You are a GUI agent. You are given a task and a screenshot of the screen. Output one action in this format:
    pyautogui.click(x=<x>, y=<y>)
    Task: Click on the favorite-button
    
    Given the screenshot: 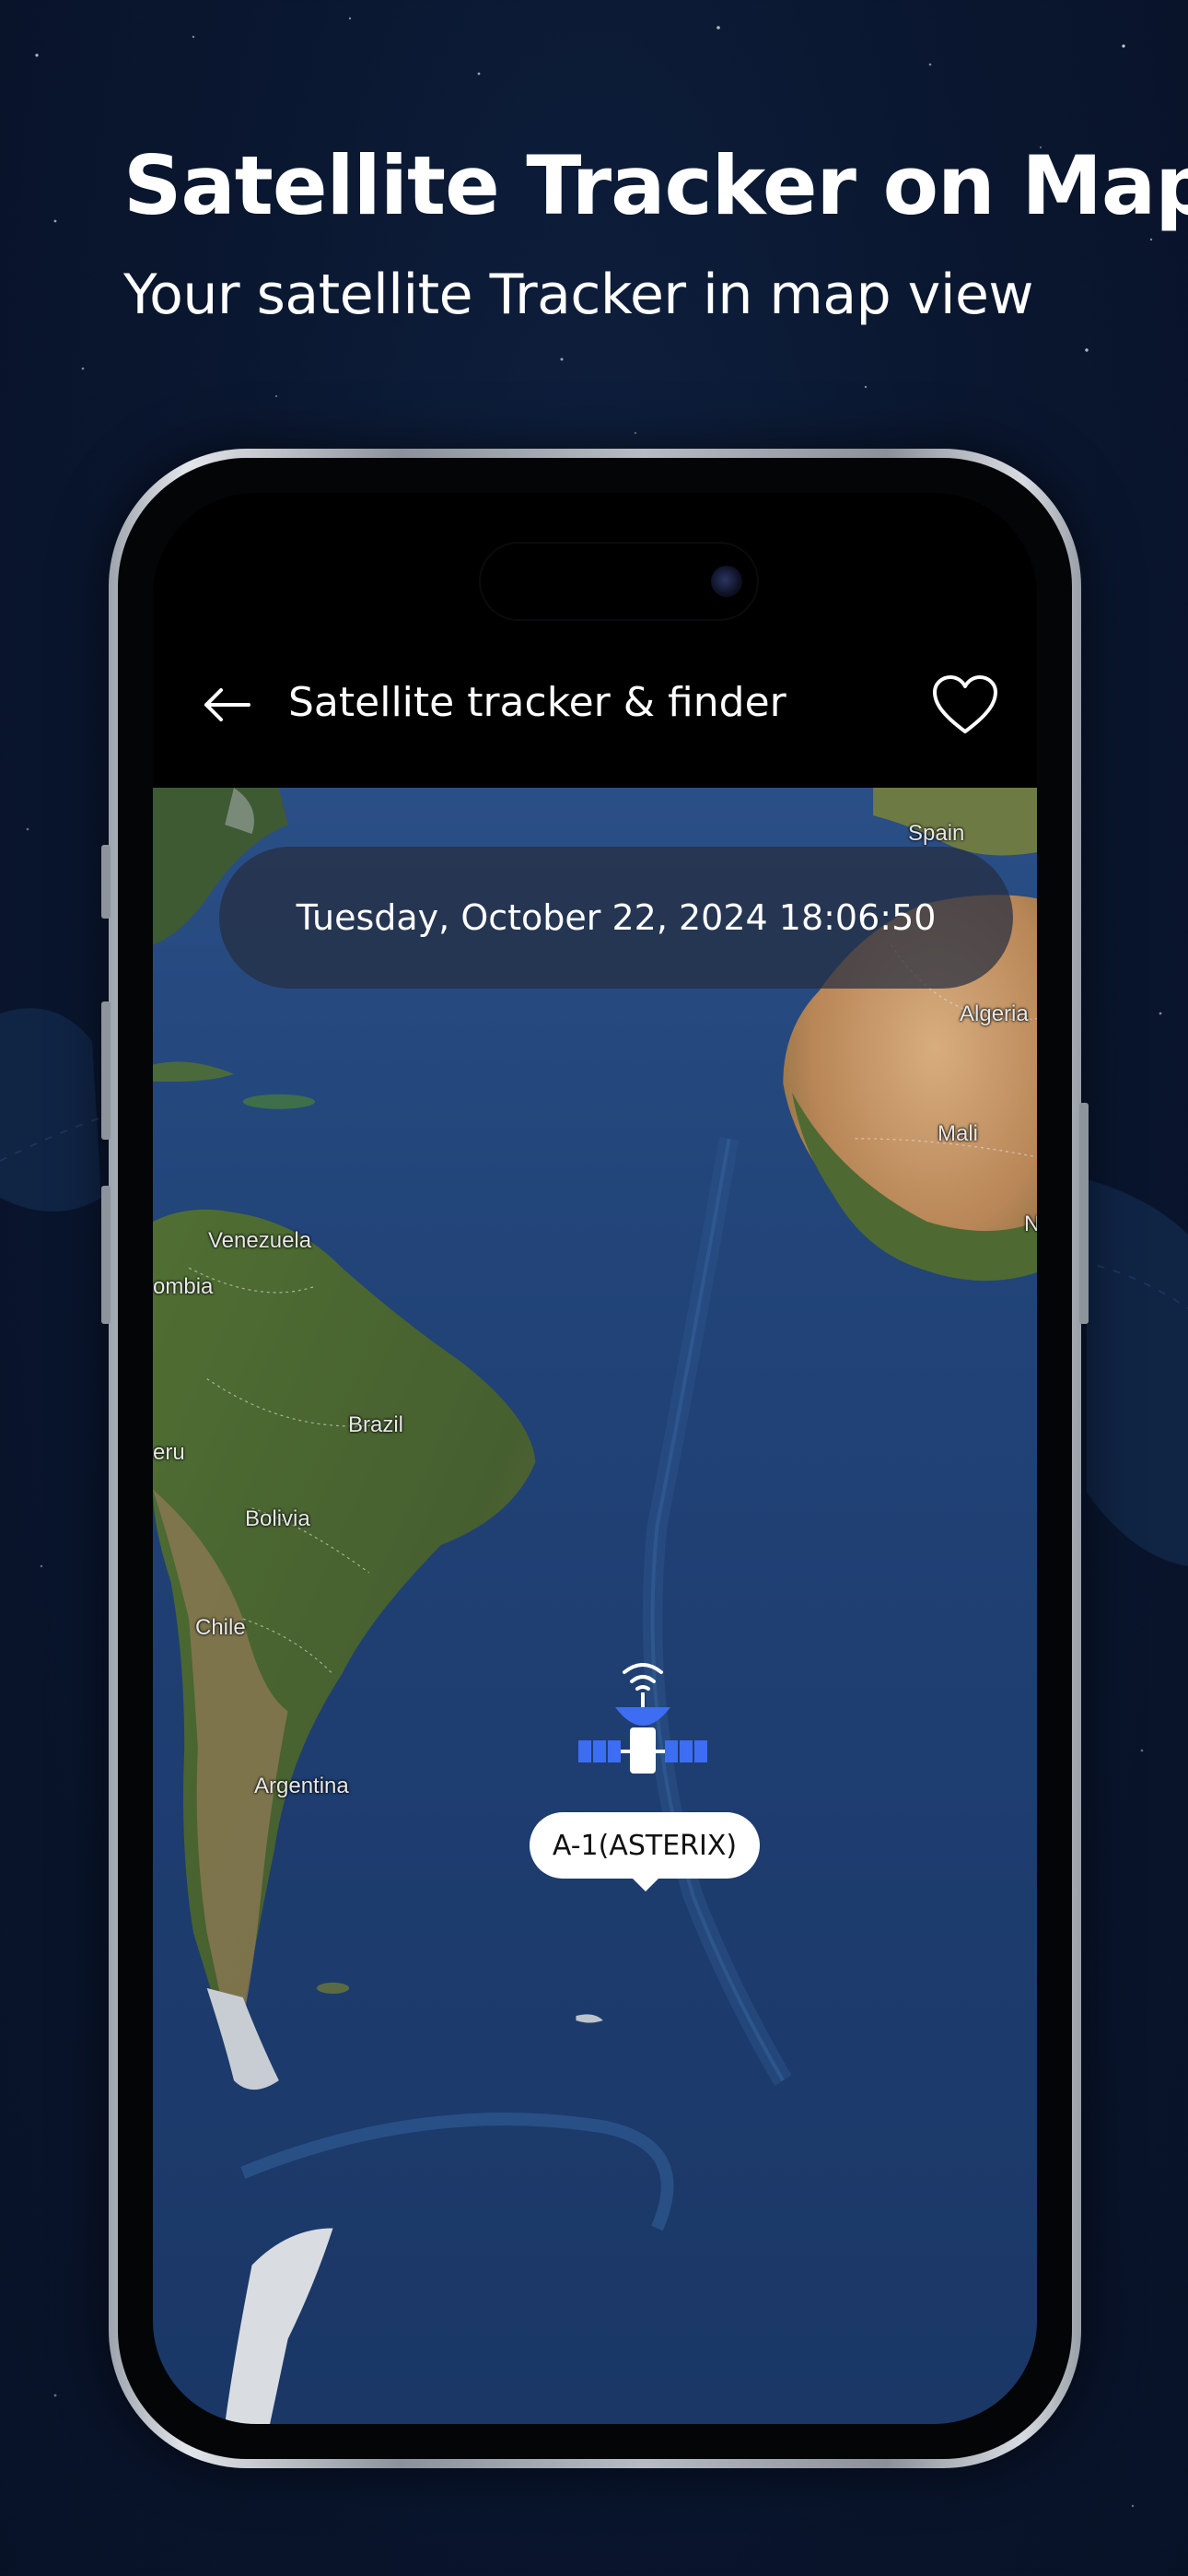 What is the action you would take?
    pyautogui.click(x=965, y=704)
    